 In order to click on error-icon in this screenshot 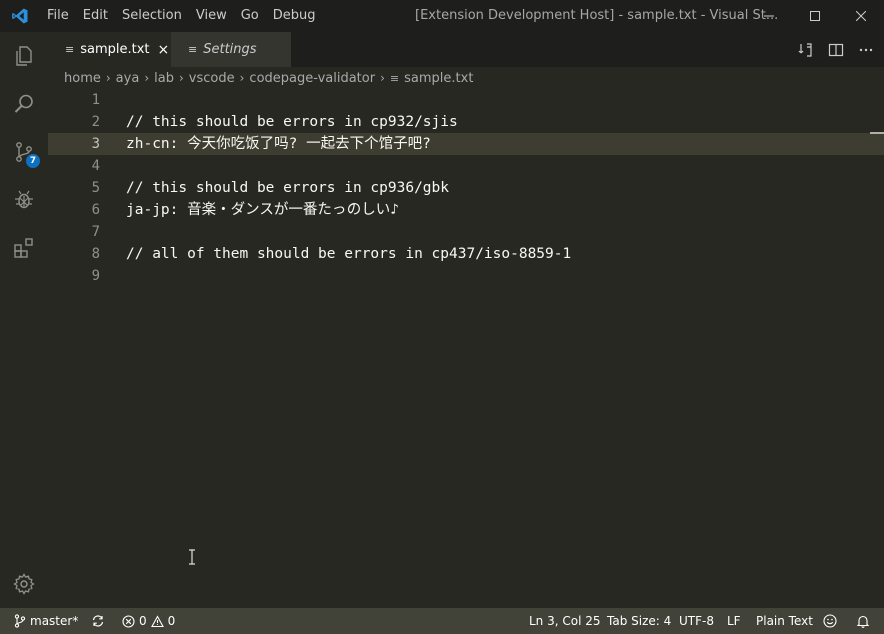, I will do `click(128, 621)`.